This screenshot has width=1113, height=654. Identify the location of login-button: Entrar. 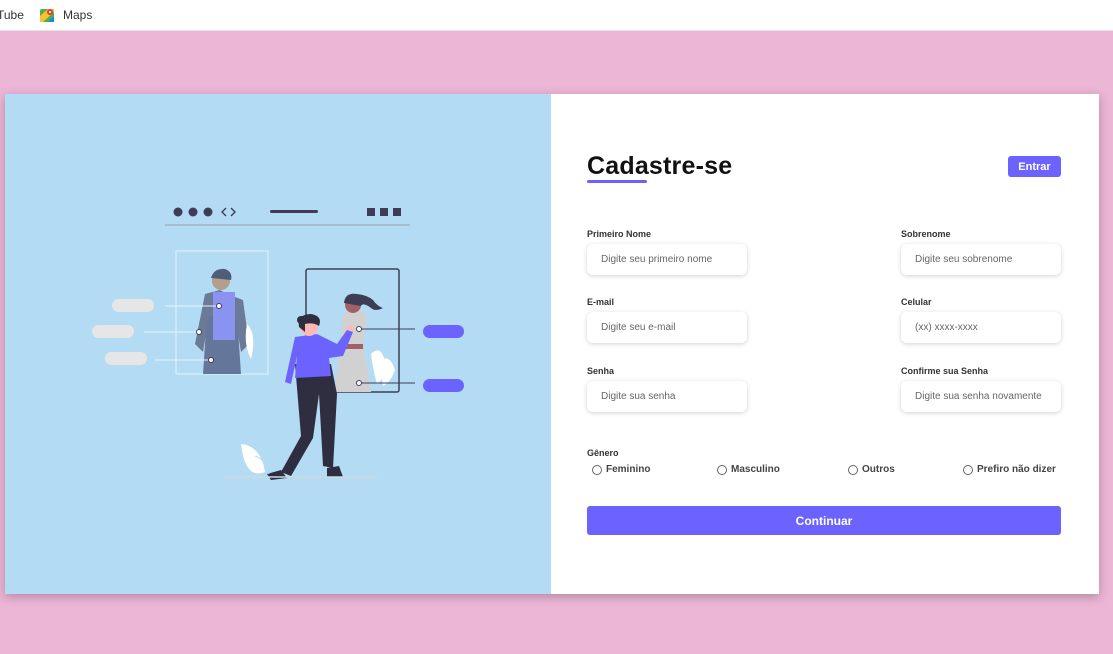
(1034, 166).